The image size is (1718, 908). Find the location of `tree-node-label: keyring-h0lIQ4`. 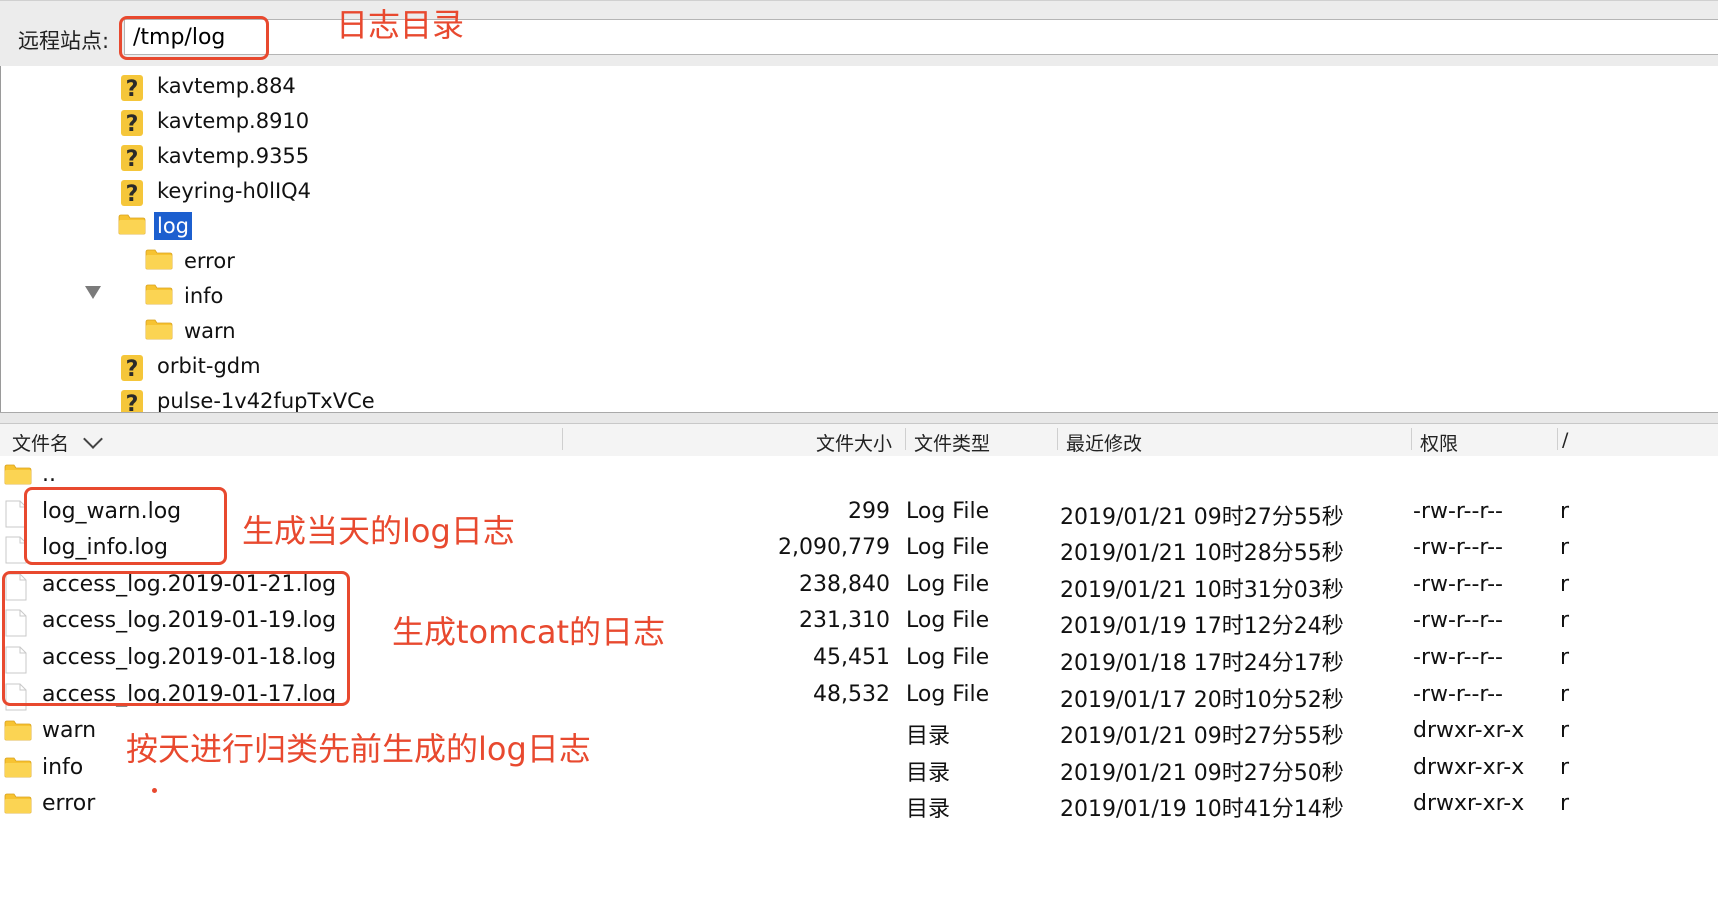

tree-node-label: keyring-h0lIQ4 is located at coordinates (234, 191).